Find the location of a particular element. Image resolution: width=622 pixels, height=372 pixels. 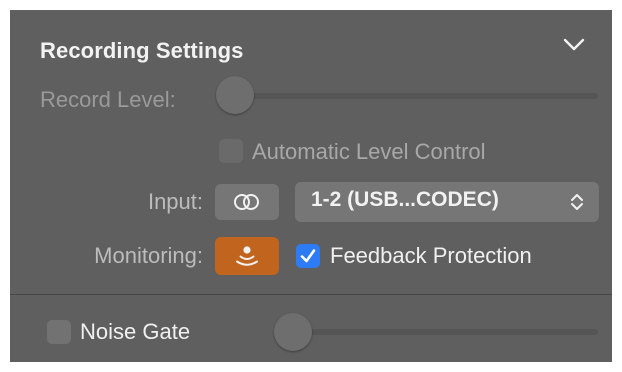

monitoring-toggle-button is located at coordinates (247, 256).